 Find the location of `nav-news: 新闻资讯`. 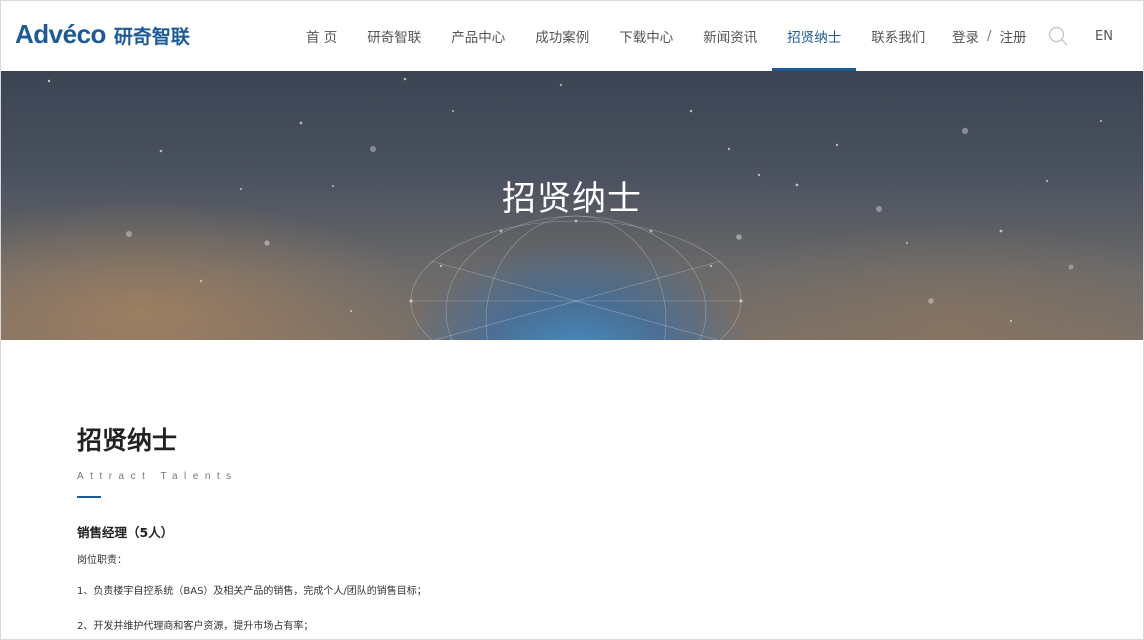

nav-news: 新闻资讯 is located at coordinates (730, 36).